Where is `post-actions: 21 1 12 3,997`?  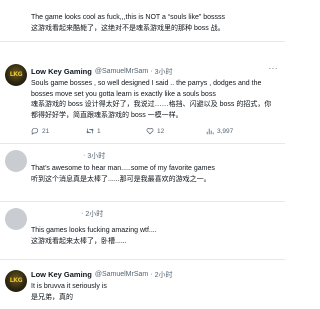
post-actions: 21 1 12 3,997 is located at coordinates (154, 131).